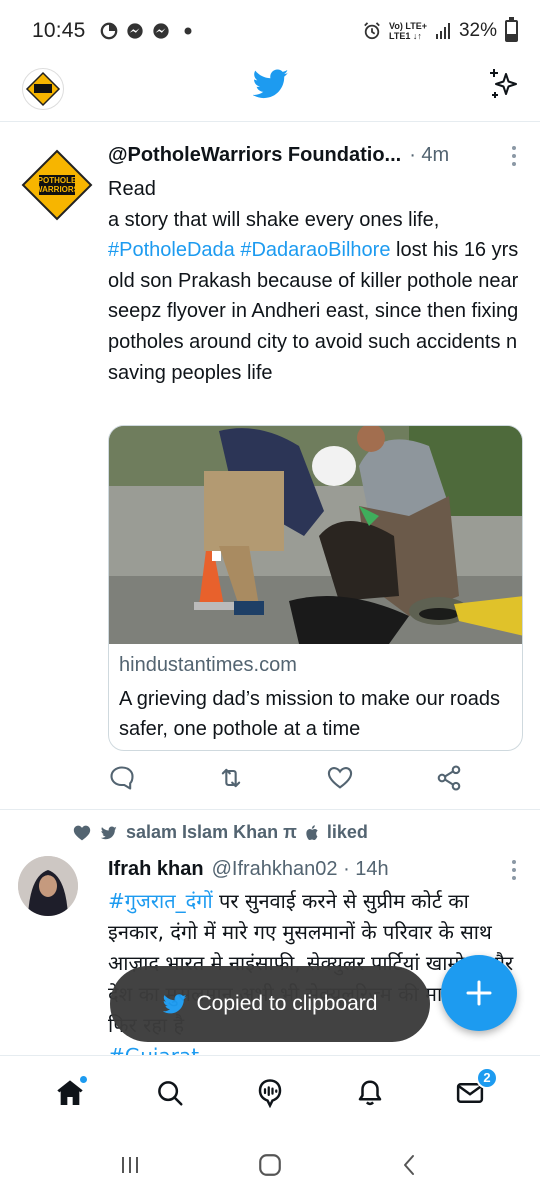 The height and width of the screenshot is (1200, 540). What do you see at coordinates (410, 1165) in the screenshot?
I see `back-icon` at bounding box center [410, 1165].